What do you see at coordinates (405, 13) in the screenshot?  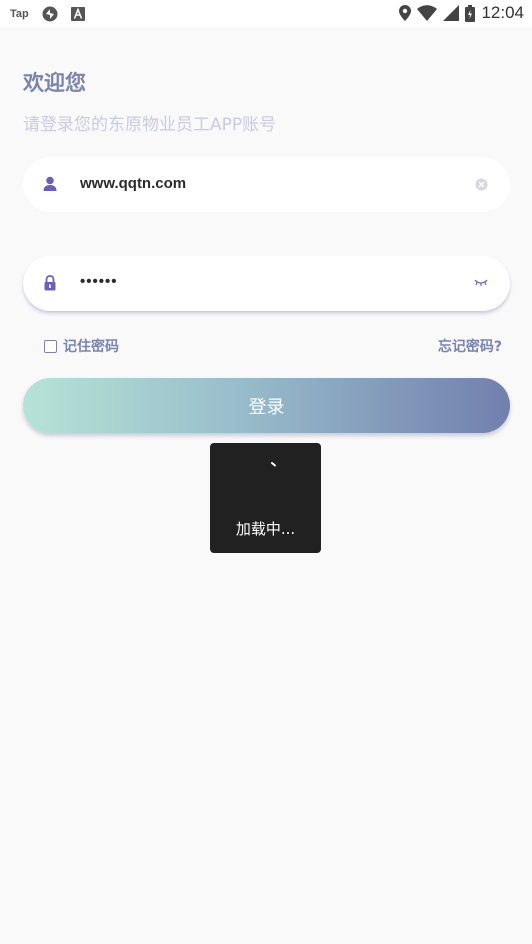 I see `location-icon` at bounding box center [405, 13].